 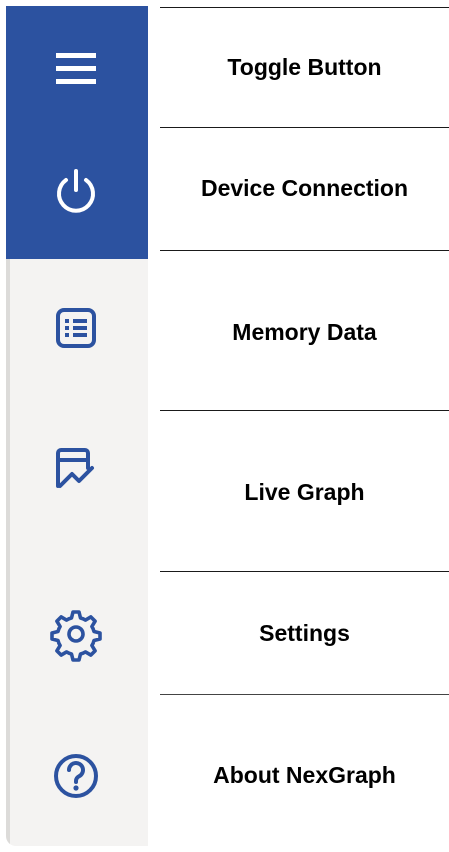 What do you see at coordinates (304, 332) in the screenshot?
I see `memory-data-label: Memory Data` at bounding box center [304, 332].